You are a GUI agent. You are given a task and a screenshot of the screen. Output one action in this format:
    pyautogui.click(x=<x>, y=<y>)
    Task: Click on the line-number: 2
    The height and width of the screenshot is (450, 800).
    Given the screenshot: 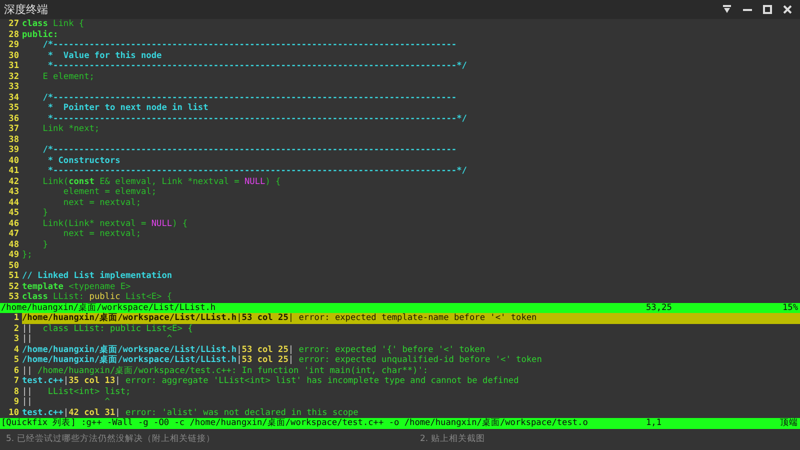 What is the action you would take?
    pyautogui.click(x=16, y=329)
    